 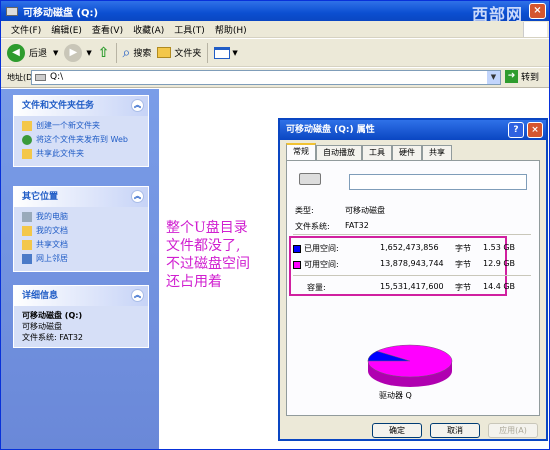 I want to click on place-label: 共享文档, so click(x=52, y=244).